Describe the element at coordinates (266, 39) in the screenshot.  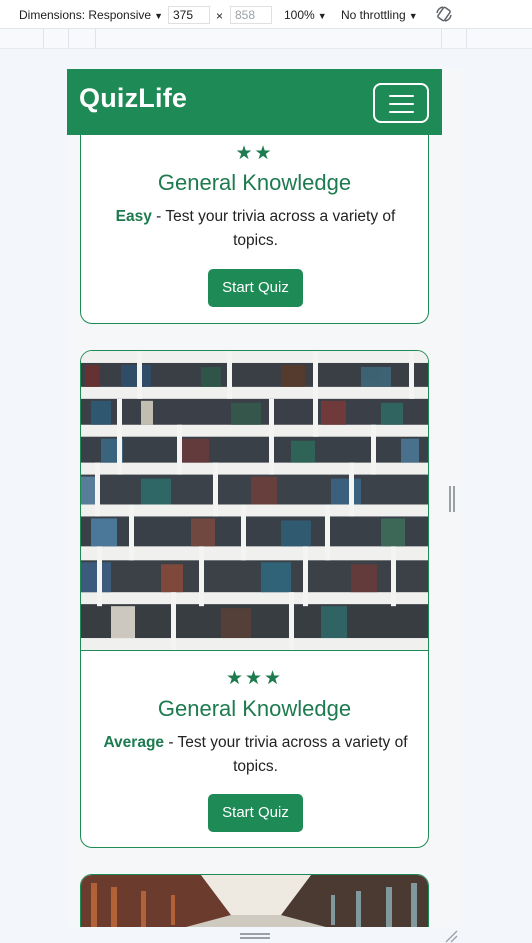
I see `media-query-ruler` at that location.